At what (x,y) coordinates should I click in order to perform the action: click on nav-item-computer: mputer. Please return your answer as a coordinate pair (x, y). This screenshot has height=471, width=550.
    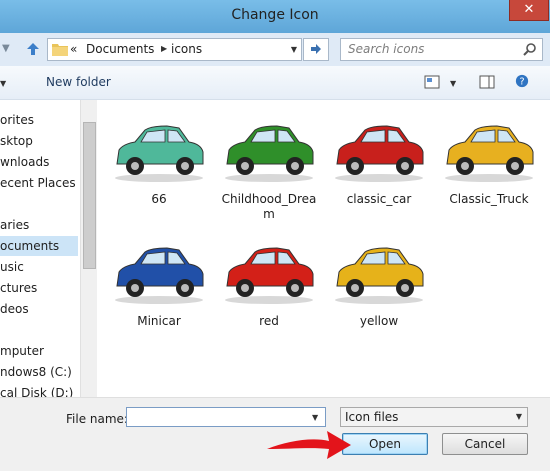
    Looking at the image, I should click on (39, 351).